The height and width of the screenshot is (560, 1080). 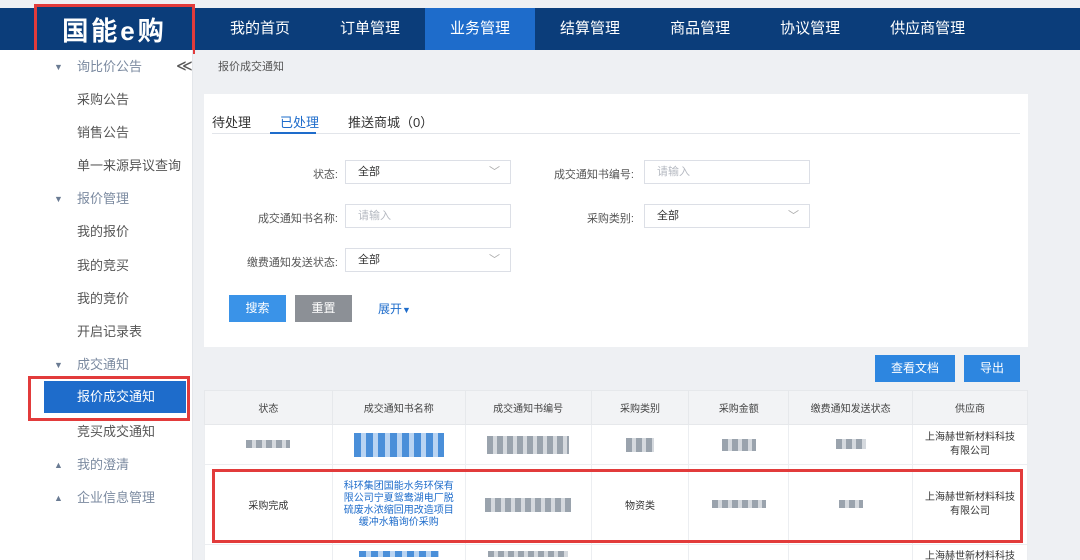 What do you see at coordinates (85, 199) in the screenshot?
I see `sidebar-group-quotation: ▼ 报价管理` at bounding box center [85, 199].